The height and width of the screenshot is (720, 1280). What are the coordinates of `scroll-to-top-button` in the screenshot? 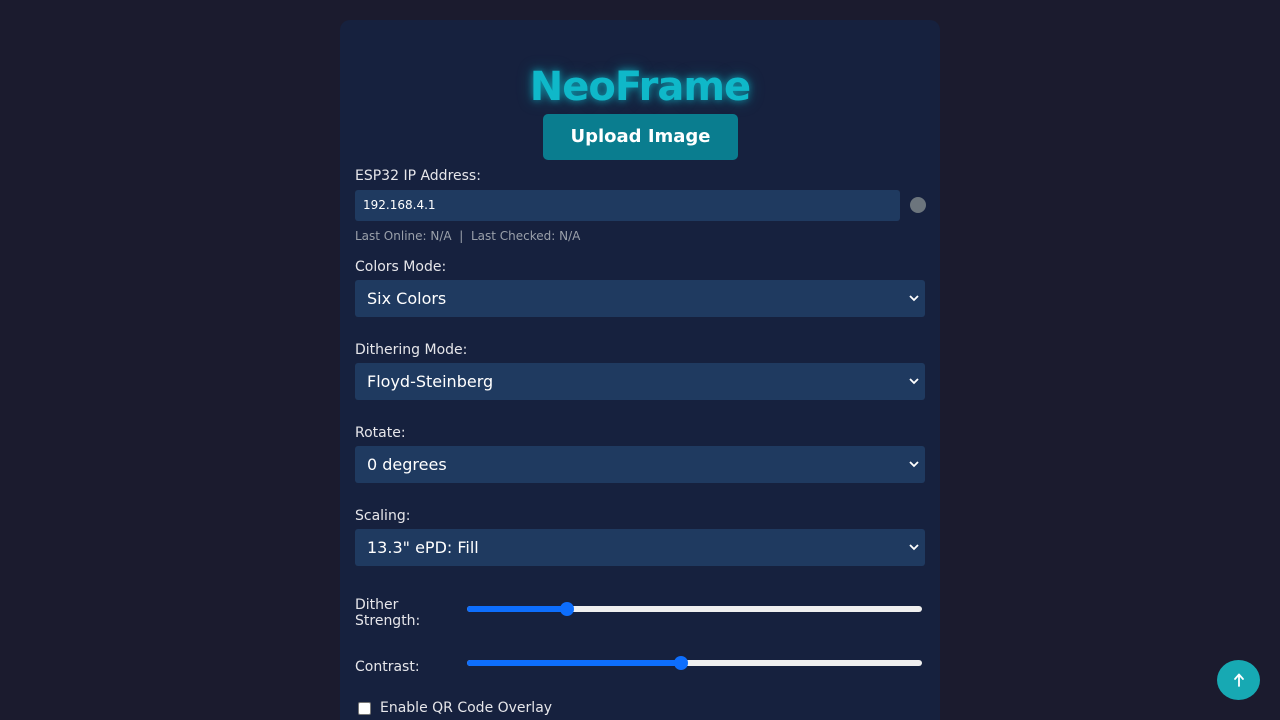 It's located at (1238, 680).